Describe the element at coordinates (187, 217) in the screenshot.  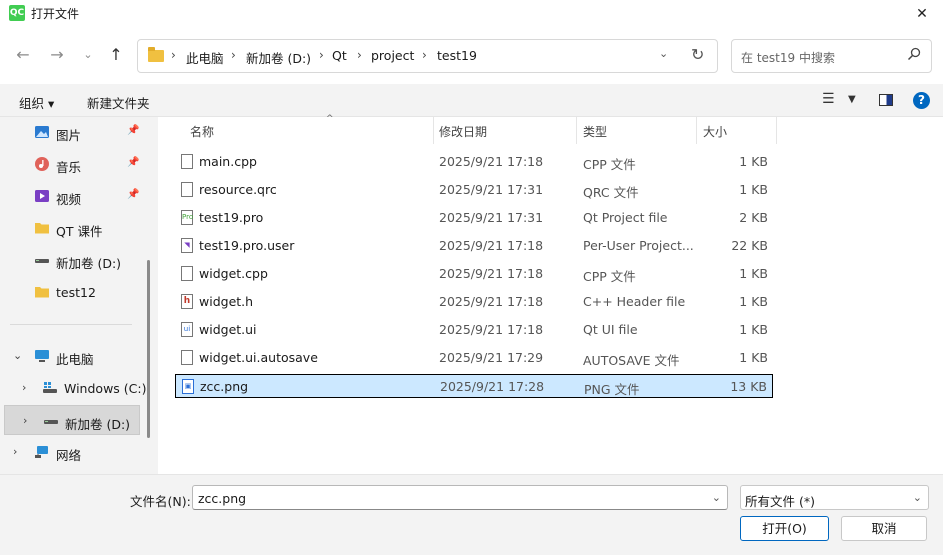
I see `qt-project-file-icon: Pro` at that location.